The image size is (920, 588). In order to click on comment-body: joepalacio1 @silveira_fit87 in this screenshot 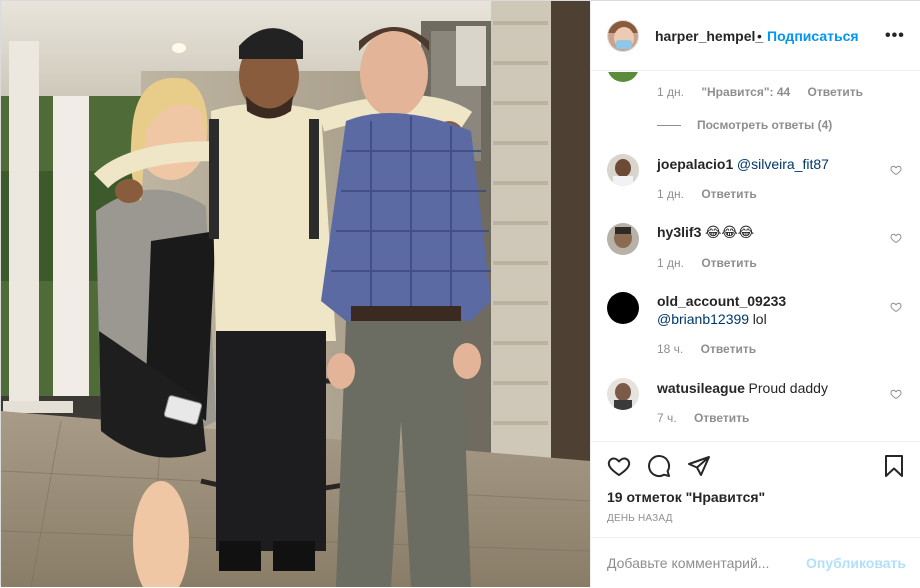, I will do `click(743, 164)`.